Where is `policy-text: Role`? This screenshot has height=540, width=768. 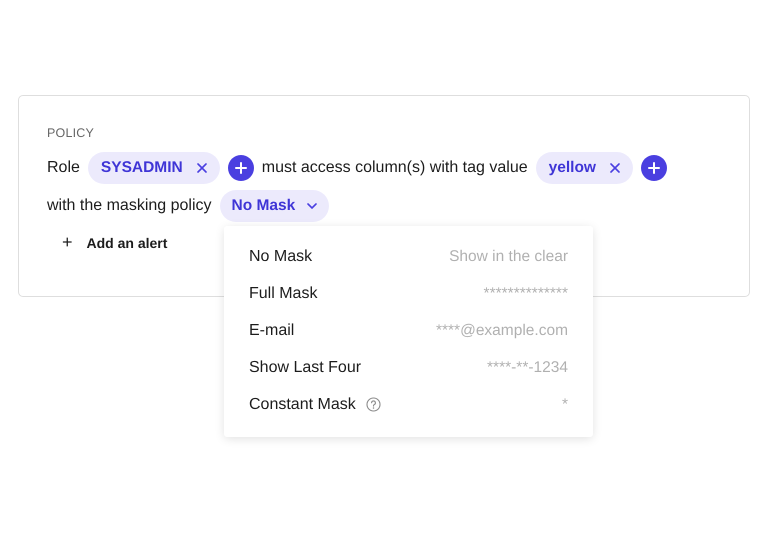 policy-text: Role is located at coordinates (63, 168).